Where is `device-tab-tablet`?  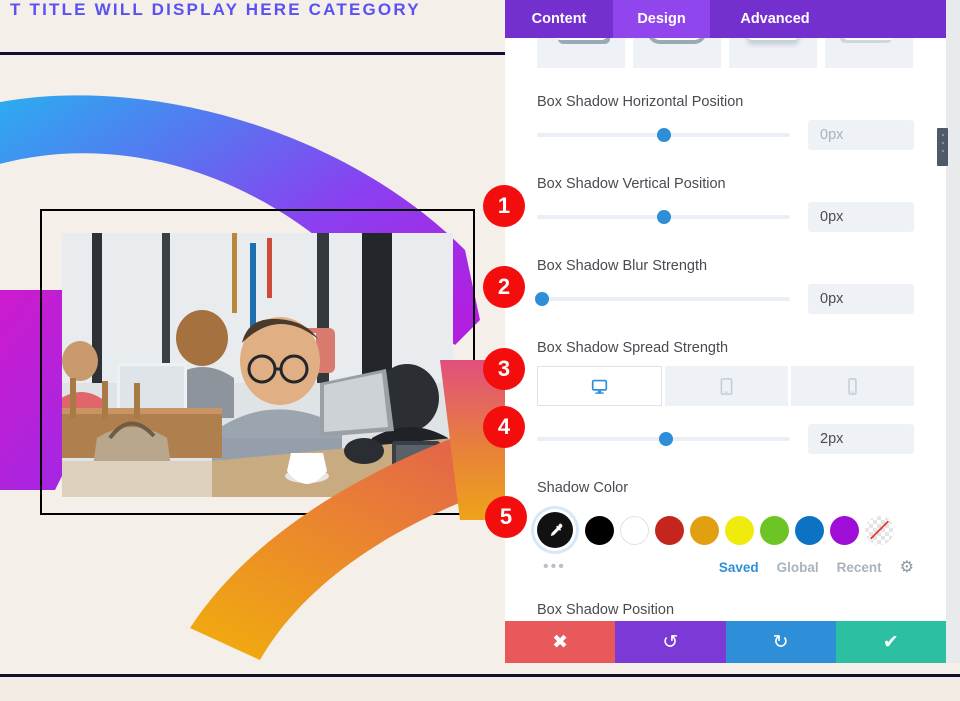 device-tab-tablet is located at coordinates (726, 386).